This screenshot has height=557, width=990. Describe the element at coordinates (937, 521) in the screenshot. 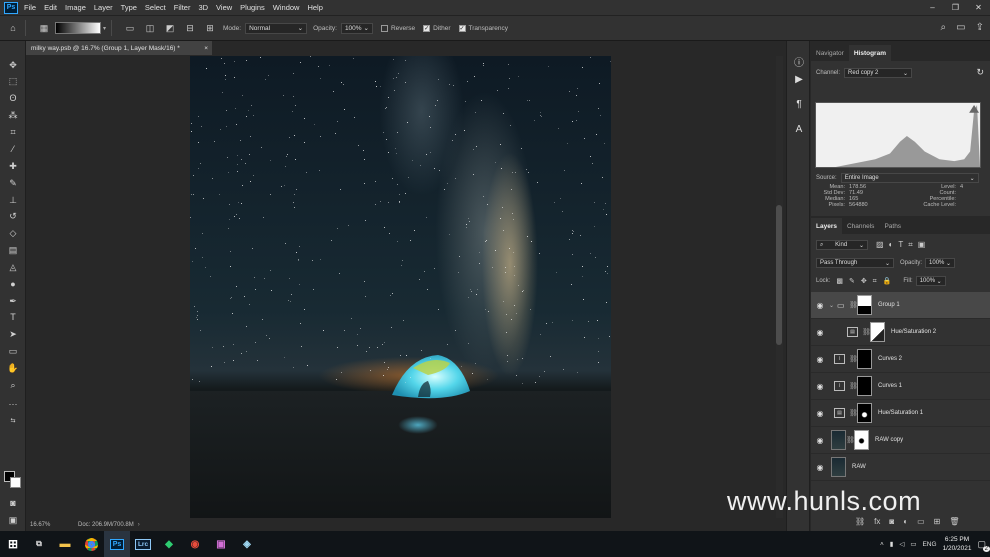

I see `new-layer-icon: ⊞` at that location.